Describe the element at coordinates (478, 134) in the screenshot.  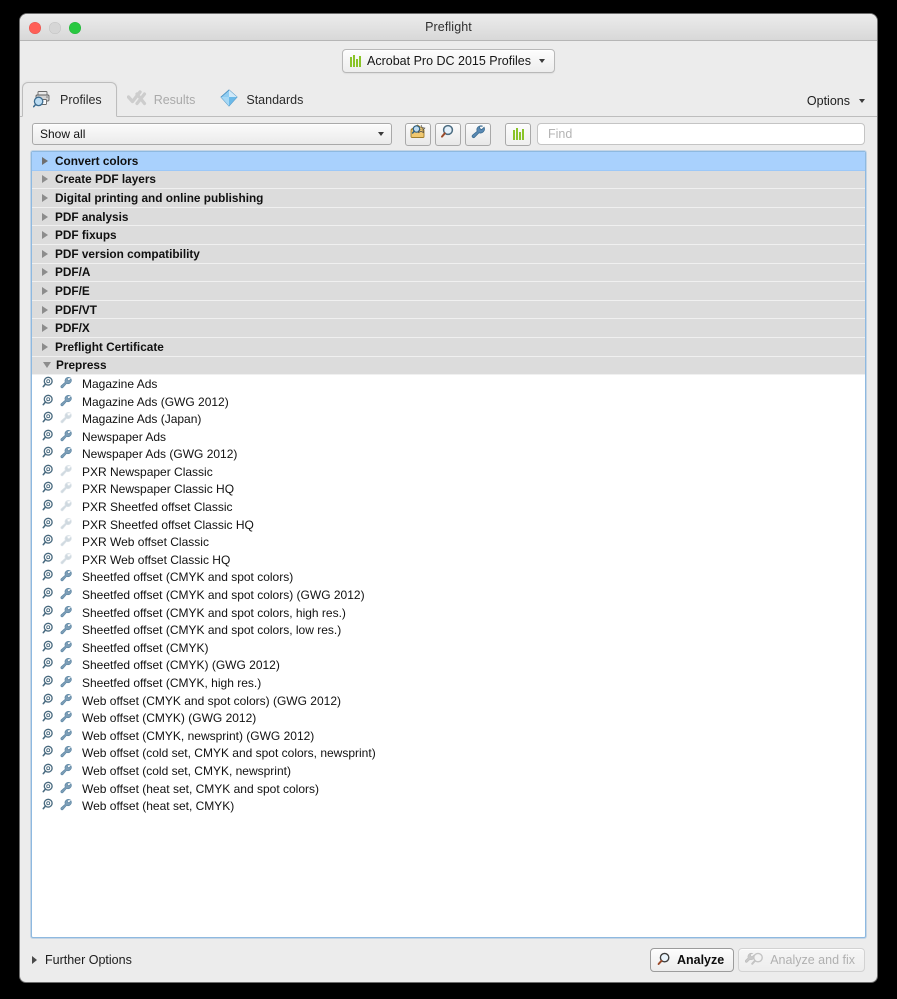
I see `fixup-button` at that location.